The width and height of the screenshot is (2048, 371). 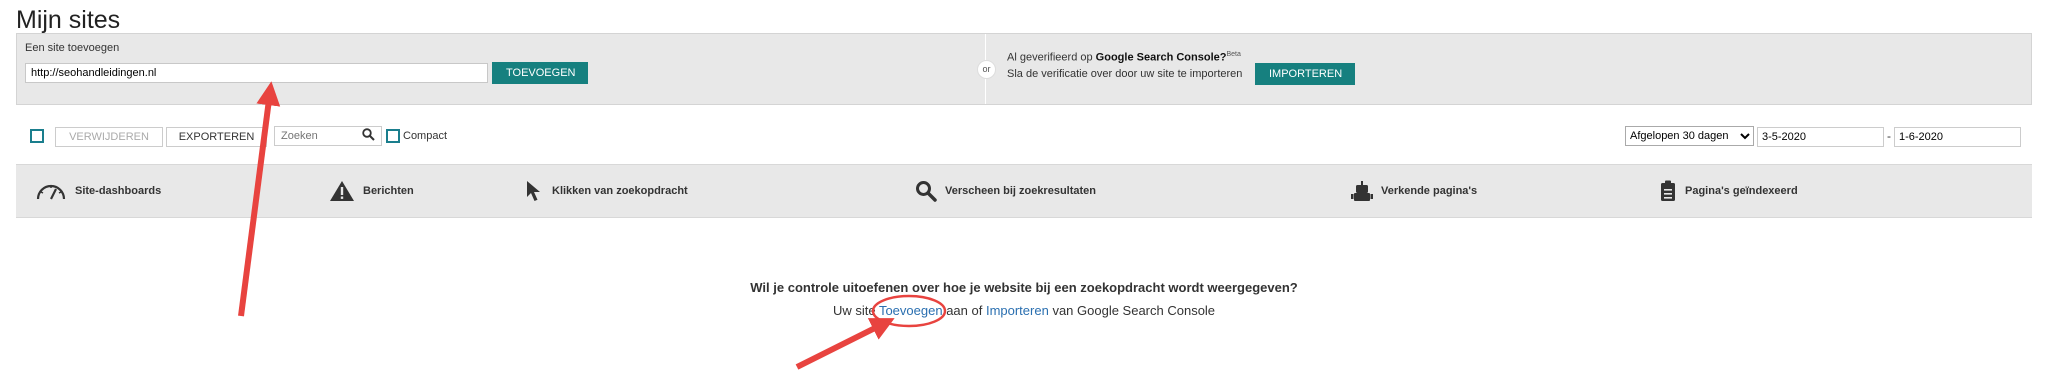 What do you see at coordinates (620, 191) in the screenshot?
I see `metric-label: Klikken van zoekopdracht` at bounding box center [620, 191].